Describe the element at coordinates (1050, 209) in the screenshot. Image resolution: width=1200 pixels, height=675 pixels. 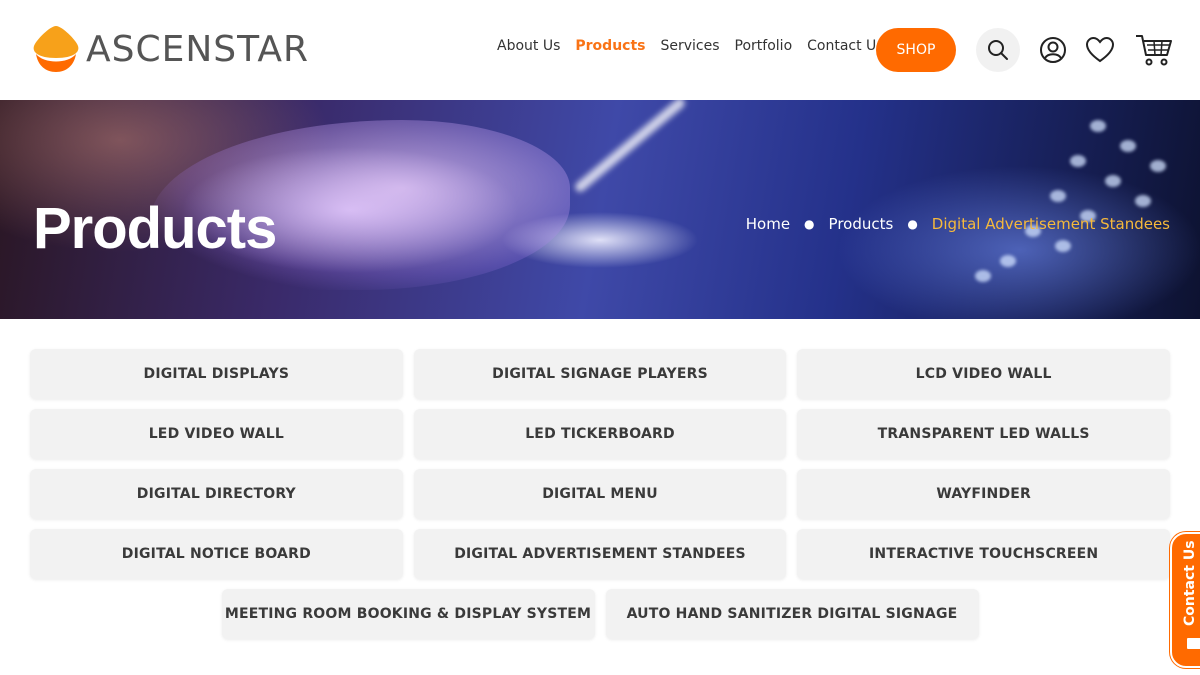
I see `hero-bokeh-lights` at that location.